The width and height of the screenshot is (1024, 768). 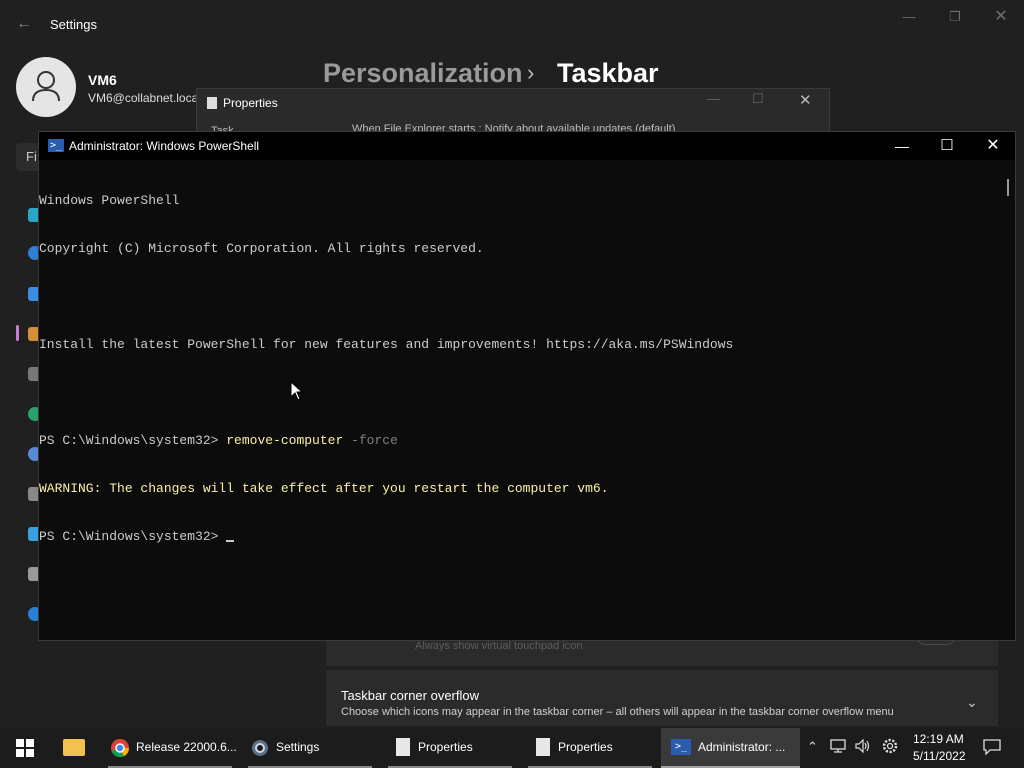 I want to click on chrome-icon, so click(x=120, y=748).